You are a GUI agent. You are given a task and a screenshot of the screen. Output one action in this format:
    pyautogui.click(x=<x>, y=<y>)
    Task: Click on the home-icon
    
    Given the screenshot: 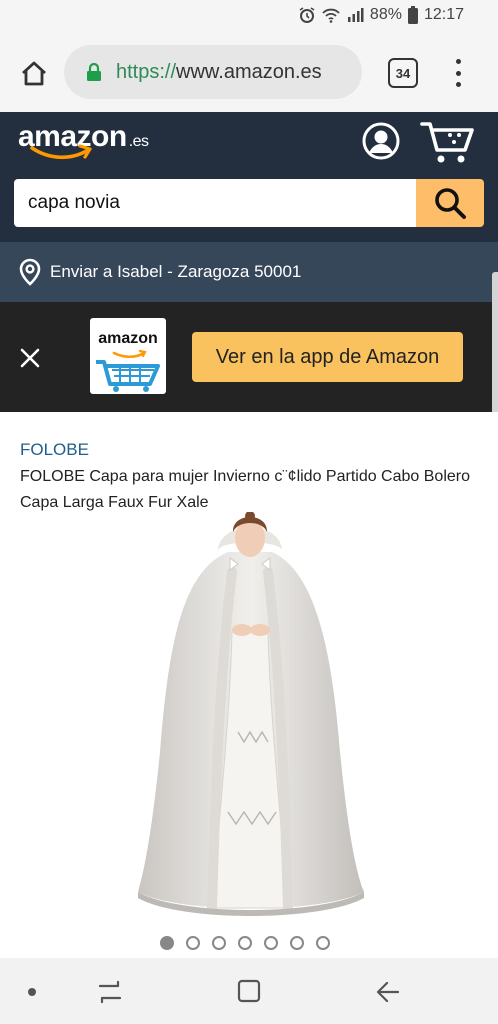 What is the action you would take?
    pyautogui.click(x=34, y=73)
    